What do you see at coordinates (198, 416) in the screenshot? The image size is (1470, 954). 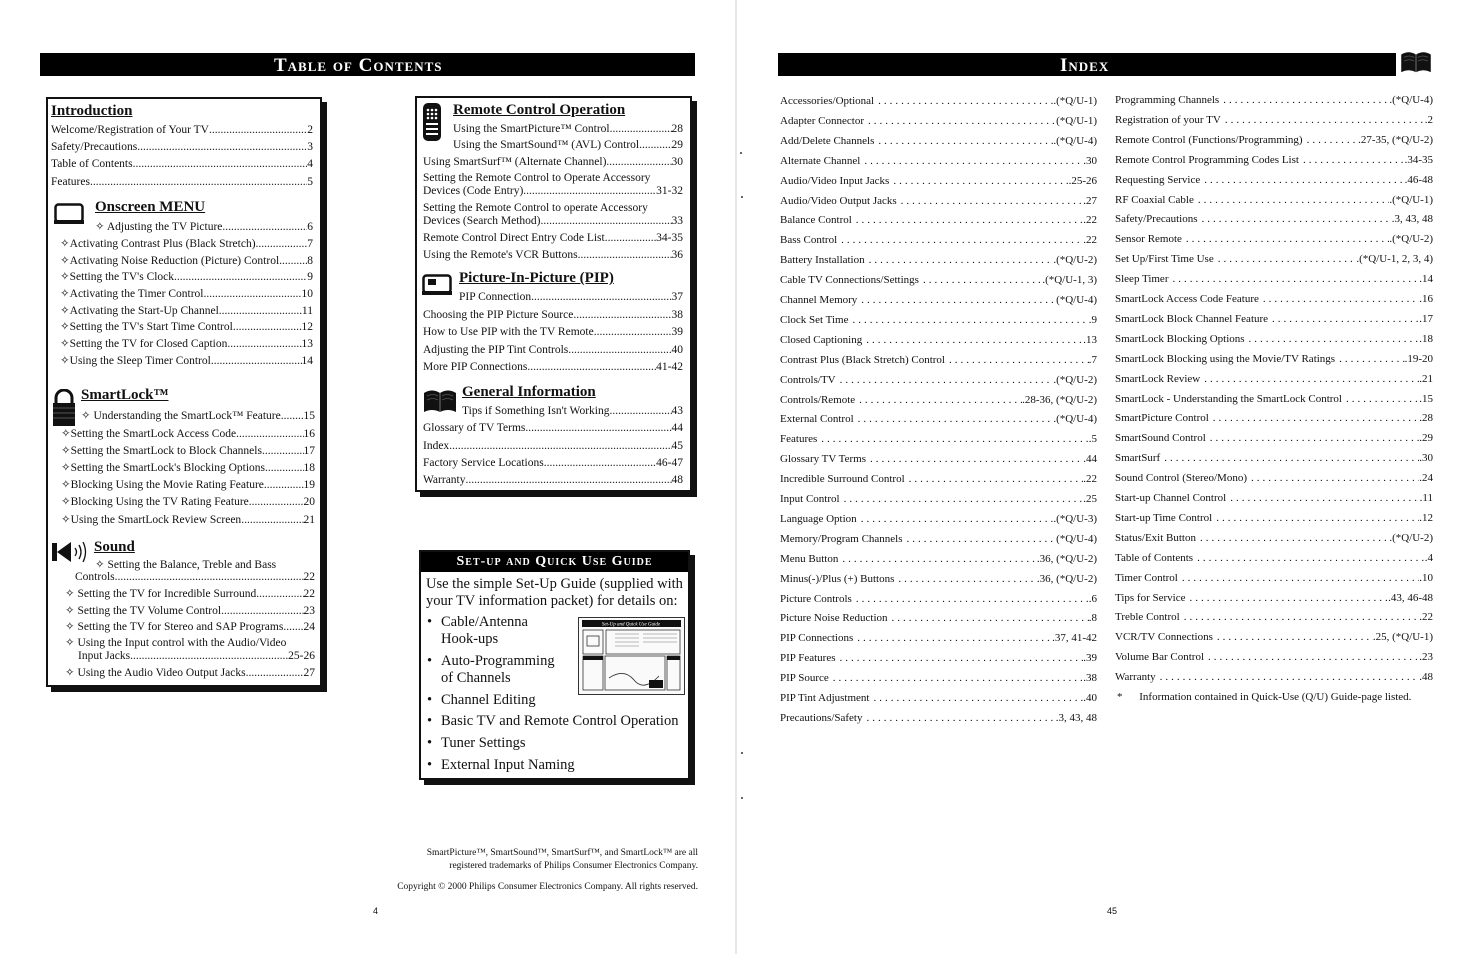 I see `toc-item: ✧ Understanding the SmartLock™ Feature15` at bounding box center [198, 416].